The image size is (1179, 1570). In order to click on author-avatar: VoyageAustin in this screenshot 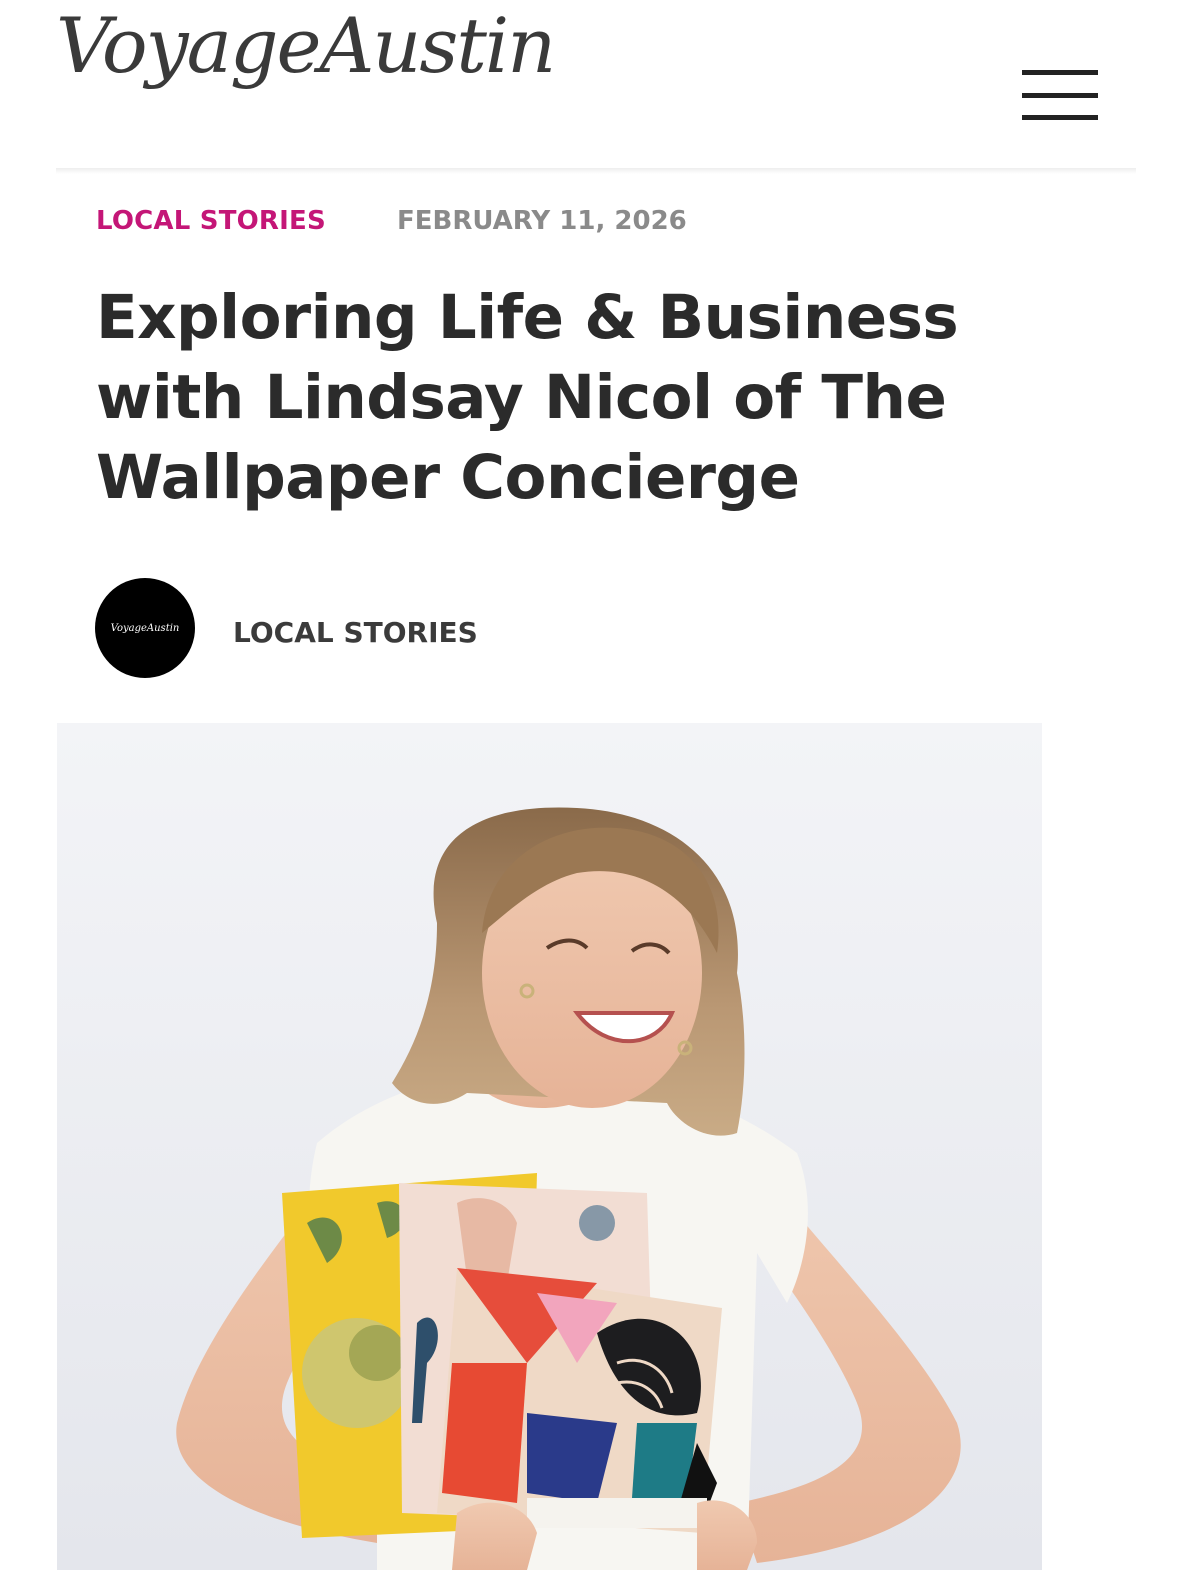, I will do `click(145, 628)`.